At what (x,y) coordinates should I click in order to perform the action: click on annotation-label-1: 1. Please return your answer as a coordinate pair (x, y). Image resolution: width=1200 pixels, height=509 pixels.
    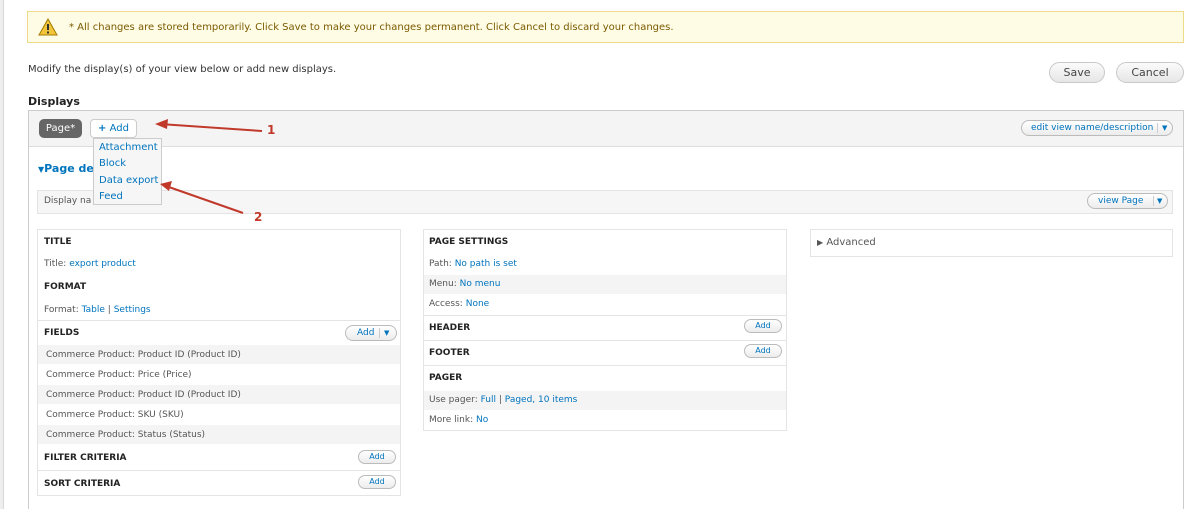
    Looking at the image, I should click on (271, 130).